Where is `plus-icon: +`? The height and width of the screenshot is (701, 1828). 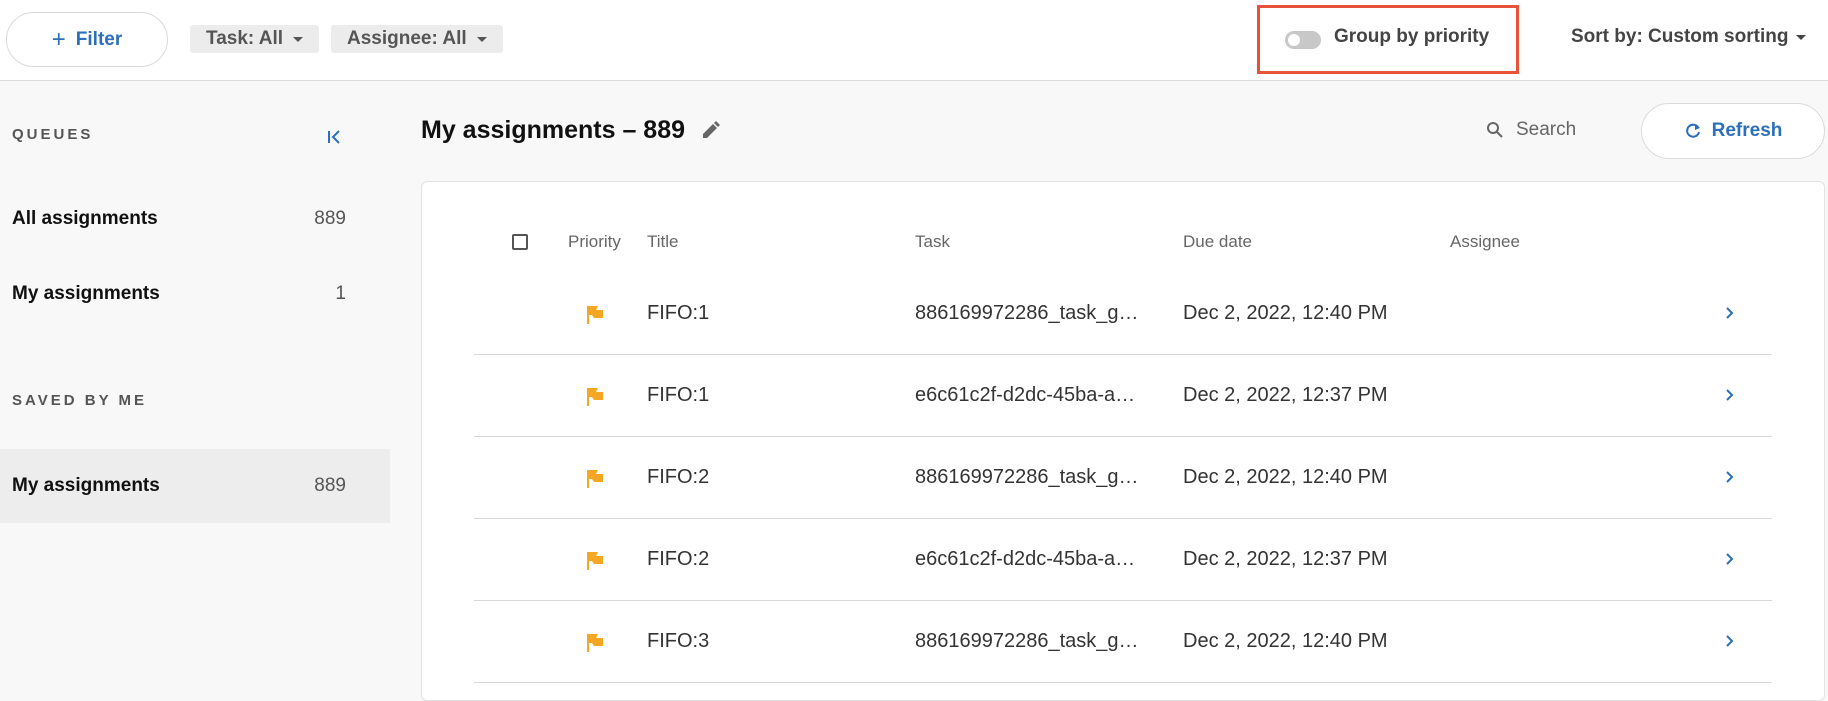 plus-icon: + is located at coordinates (58, 39).